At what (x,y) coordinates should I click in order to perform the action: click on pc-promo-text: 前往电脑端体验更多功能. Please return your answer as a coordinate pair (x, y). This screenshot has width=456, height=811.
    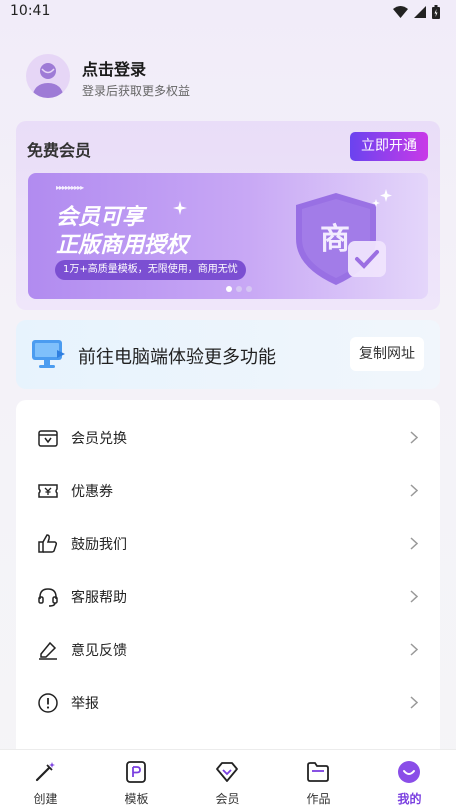
    Looking at the image, I should click on (177, 357).